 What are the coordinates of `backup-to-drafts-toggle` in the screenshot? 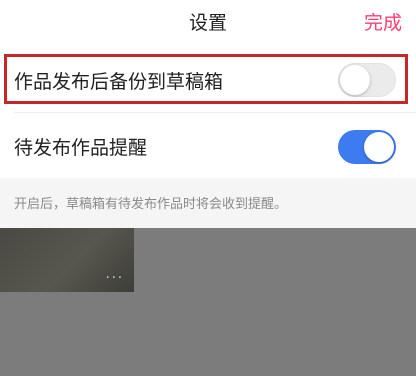 It's located at (367, 80).